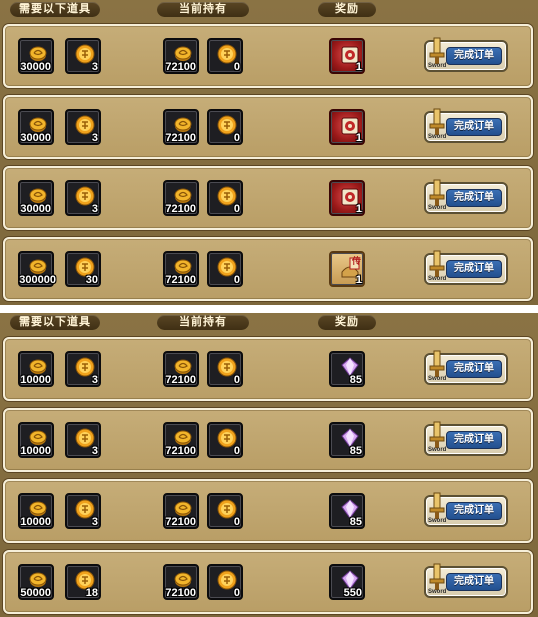 This screenshot has width=538, height=617. Describe the element at coordinates (36, 582) in the screenshot. I see `required-gold-slot: 50000` at that location.